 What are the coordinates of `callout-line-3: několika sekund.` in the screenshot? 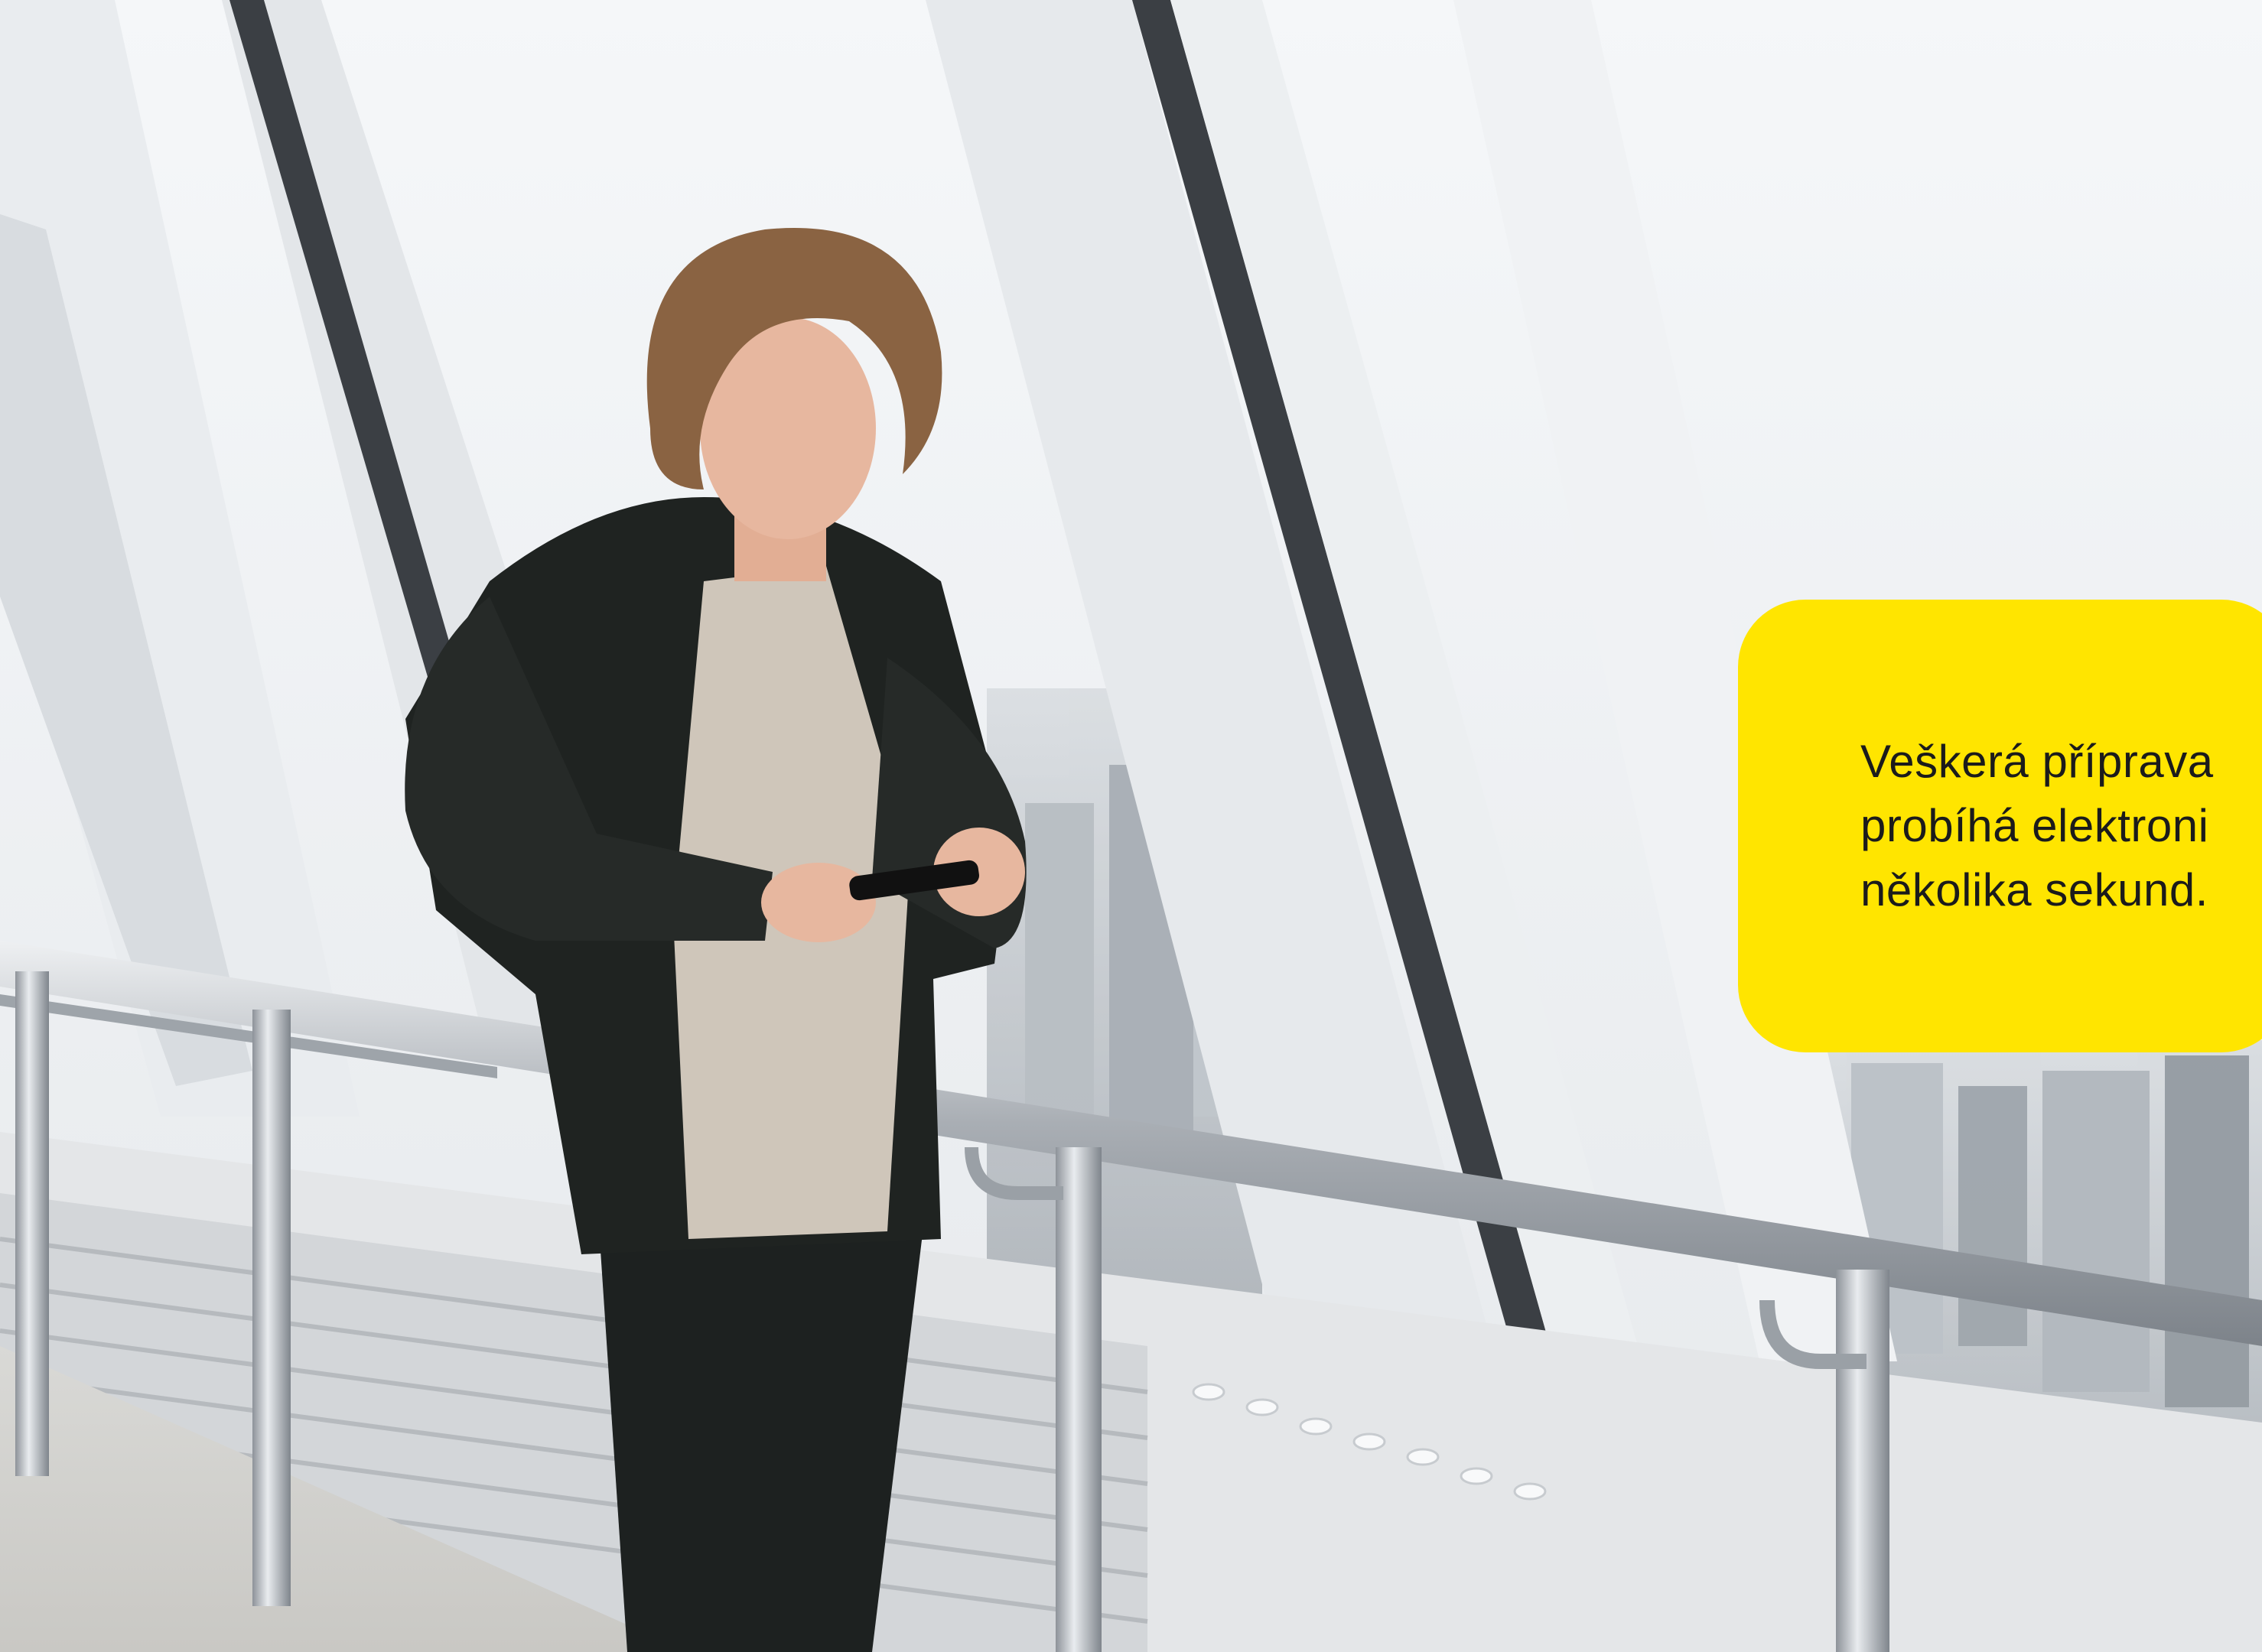 It's located at (2034, 890).